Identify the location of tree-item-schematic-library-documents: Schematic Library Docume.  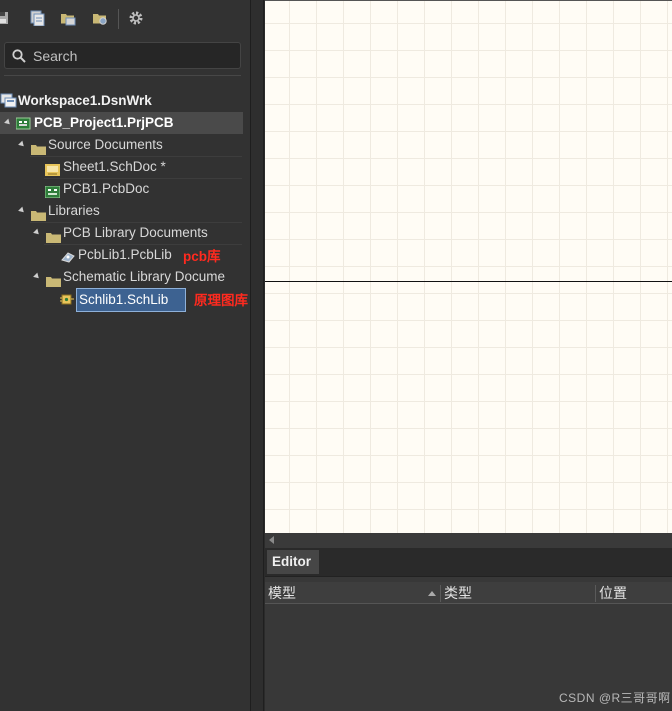
(122, 277).